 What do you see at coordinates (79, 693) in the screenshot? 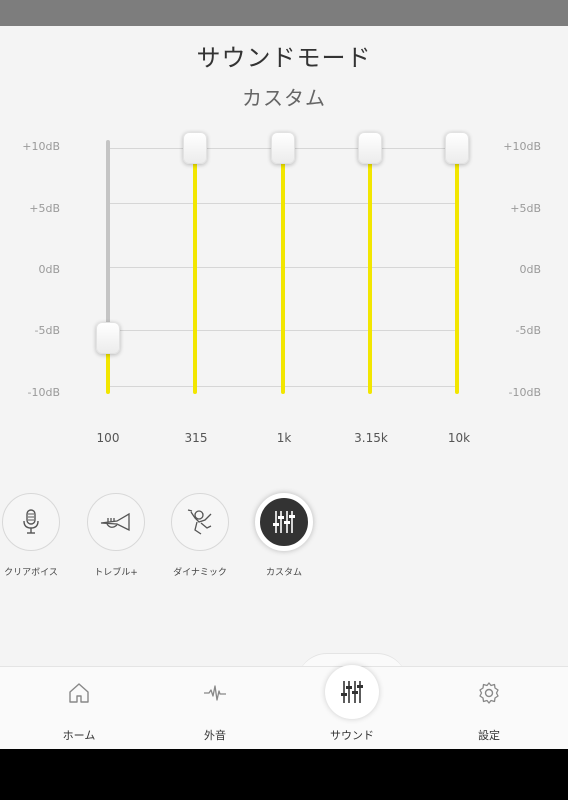
I see `home-icon` at bounding box center [79, 693].